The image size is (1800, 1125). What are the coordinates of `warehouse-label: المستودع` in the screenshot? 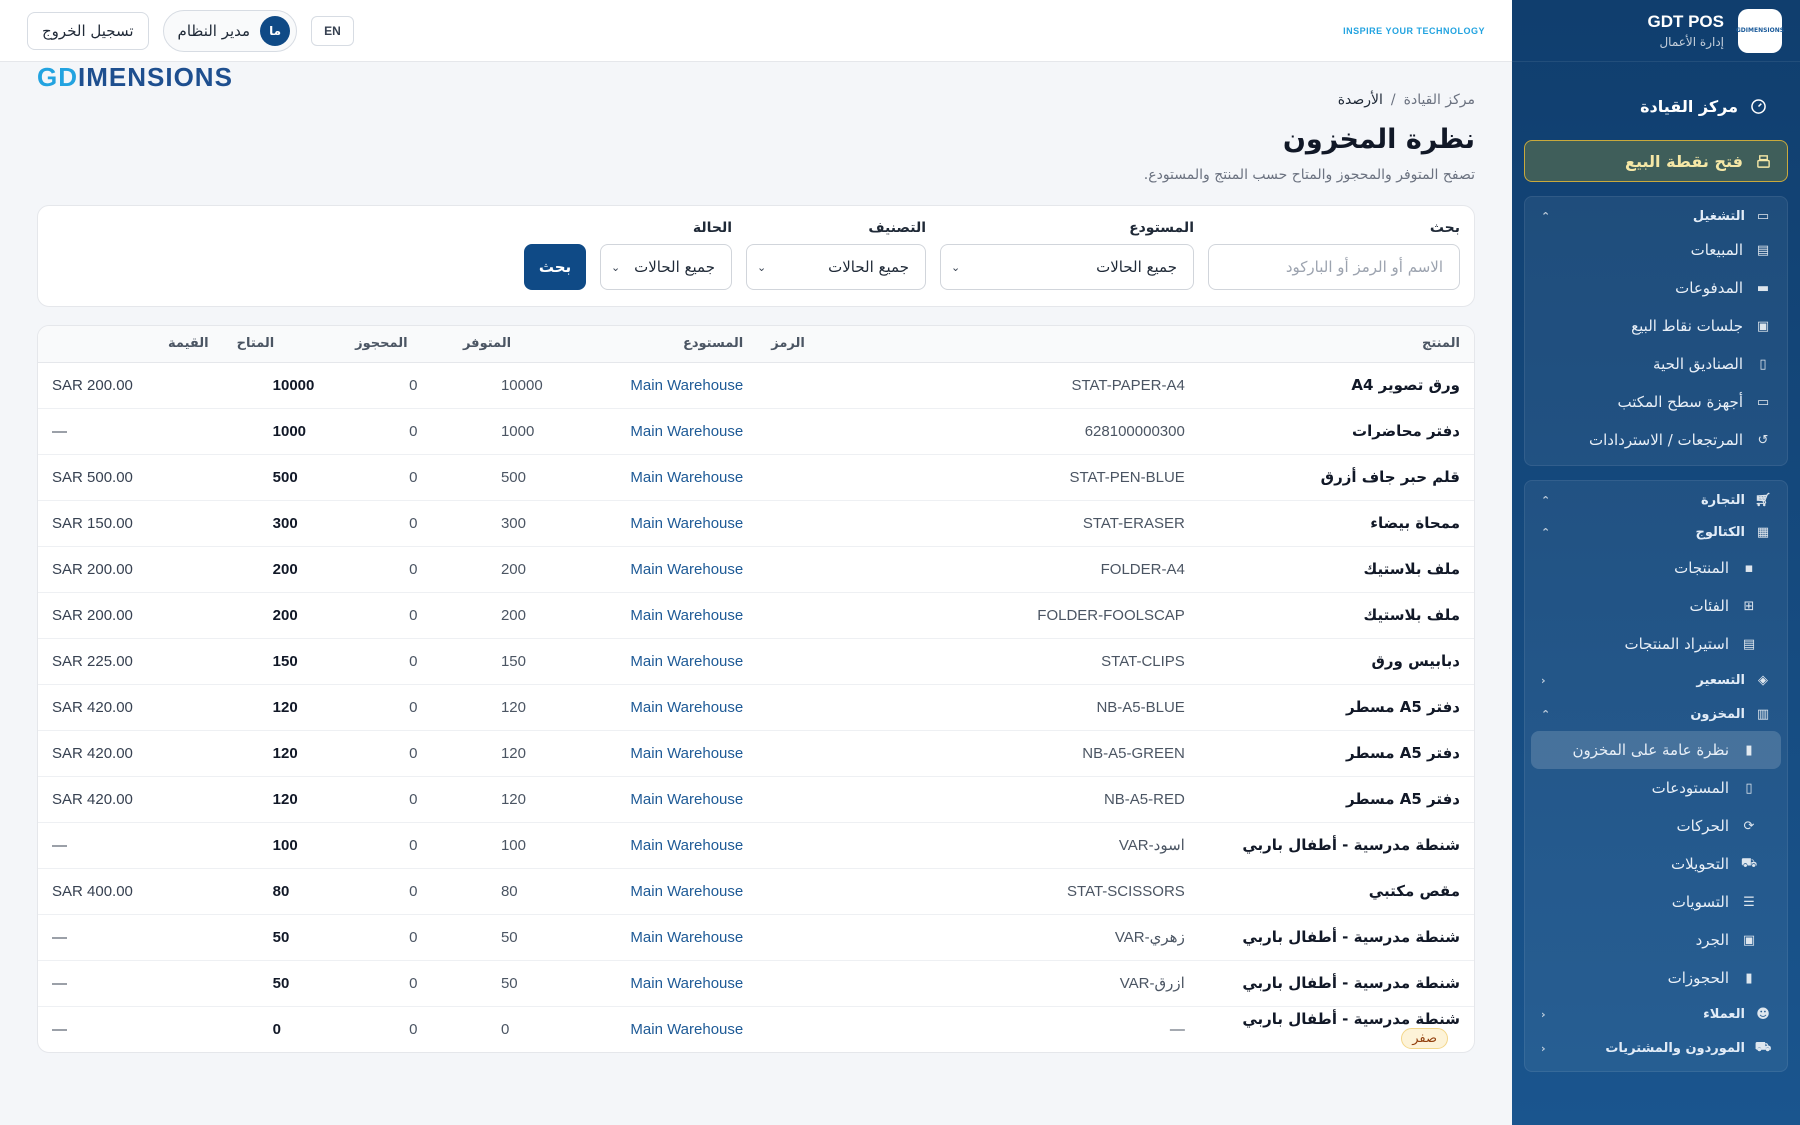 It's located at (1161, 228).